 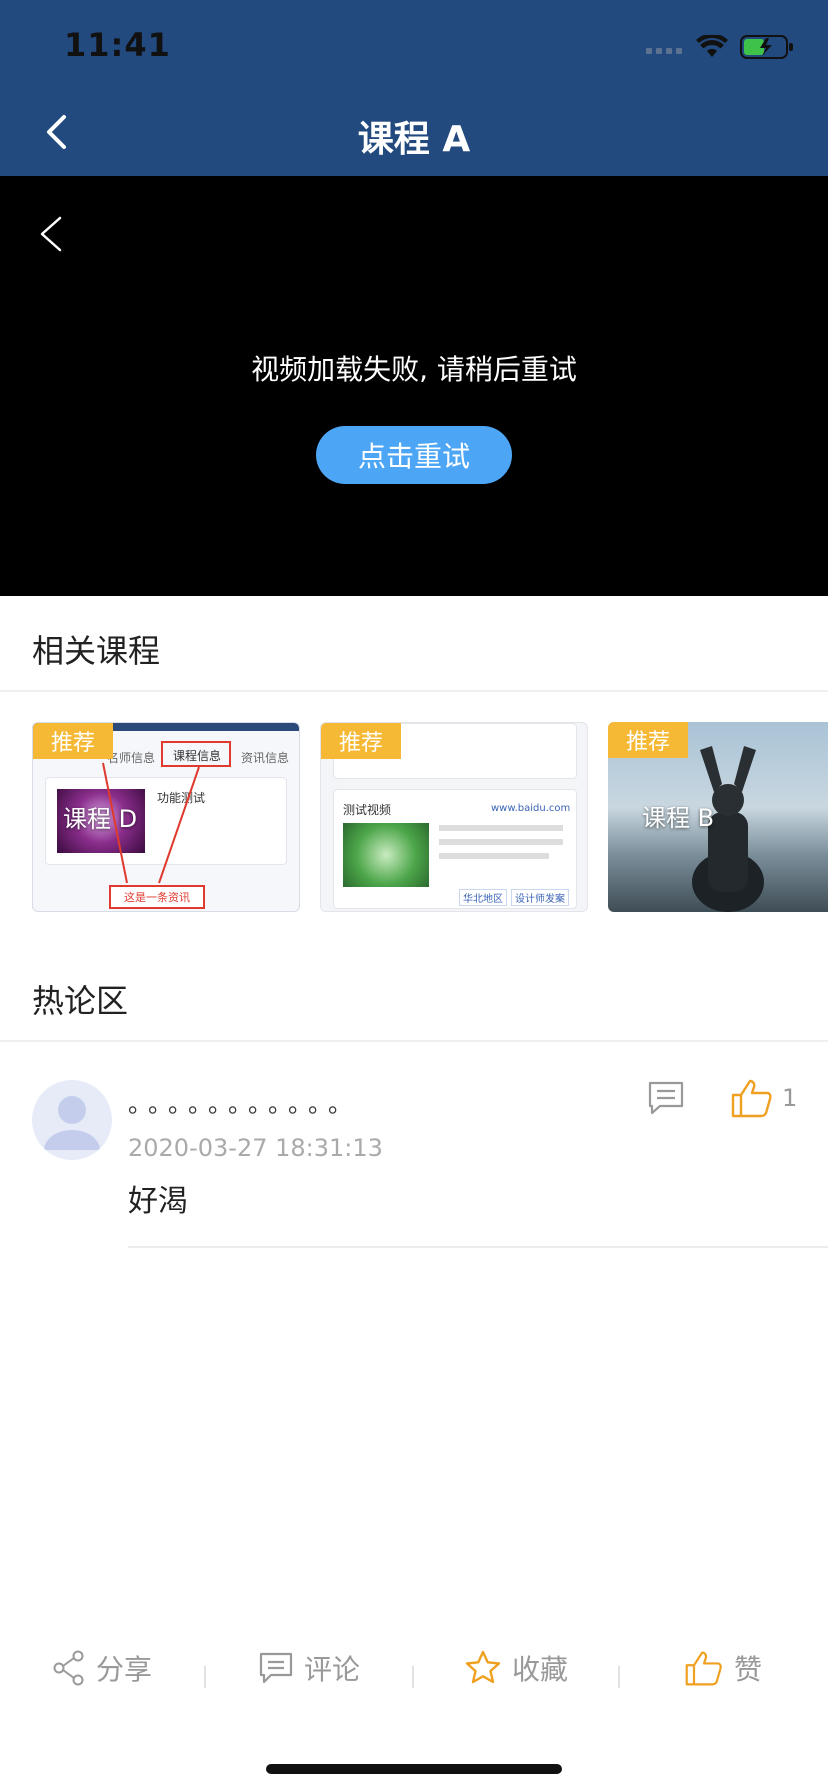 I want to click on nav-bar: 课程 A, so click(x=414, y=132).